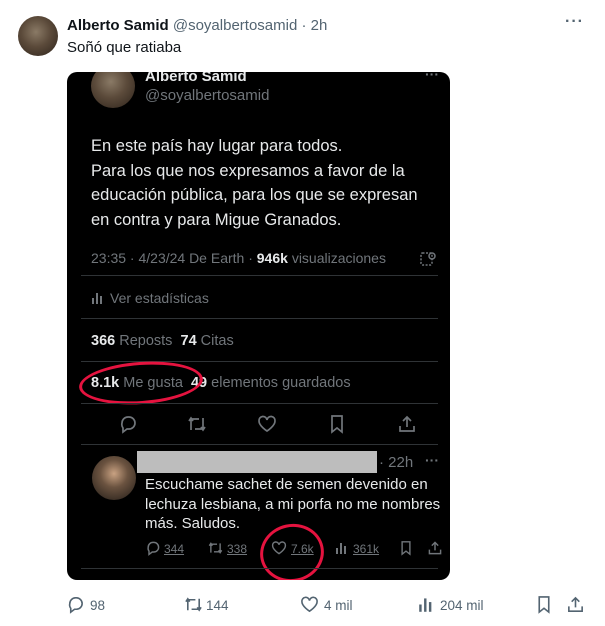  I want to click on bookmarks-label: elementos guardados, so click(281, 383).